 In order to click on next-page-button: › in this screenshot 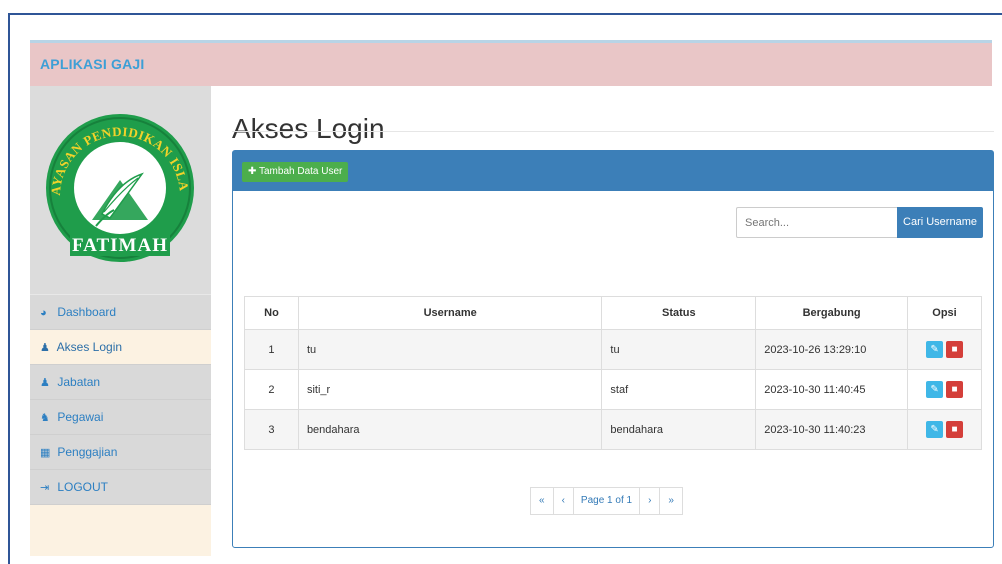, I will do `click(650, 501)`.